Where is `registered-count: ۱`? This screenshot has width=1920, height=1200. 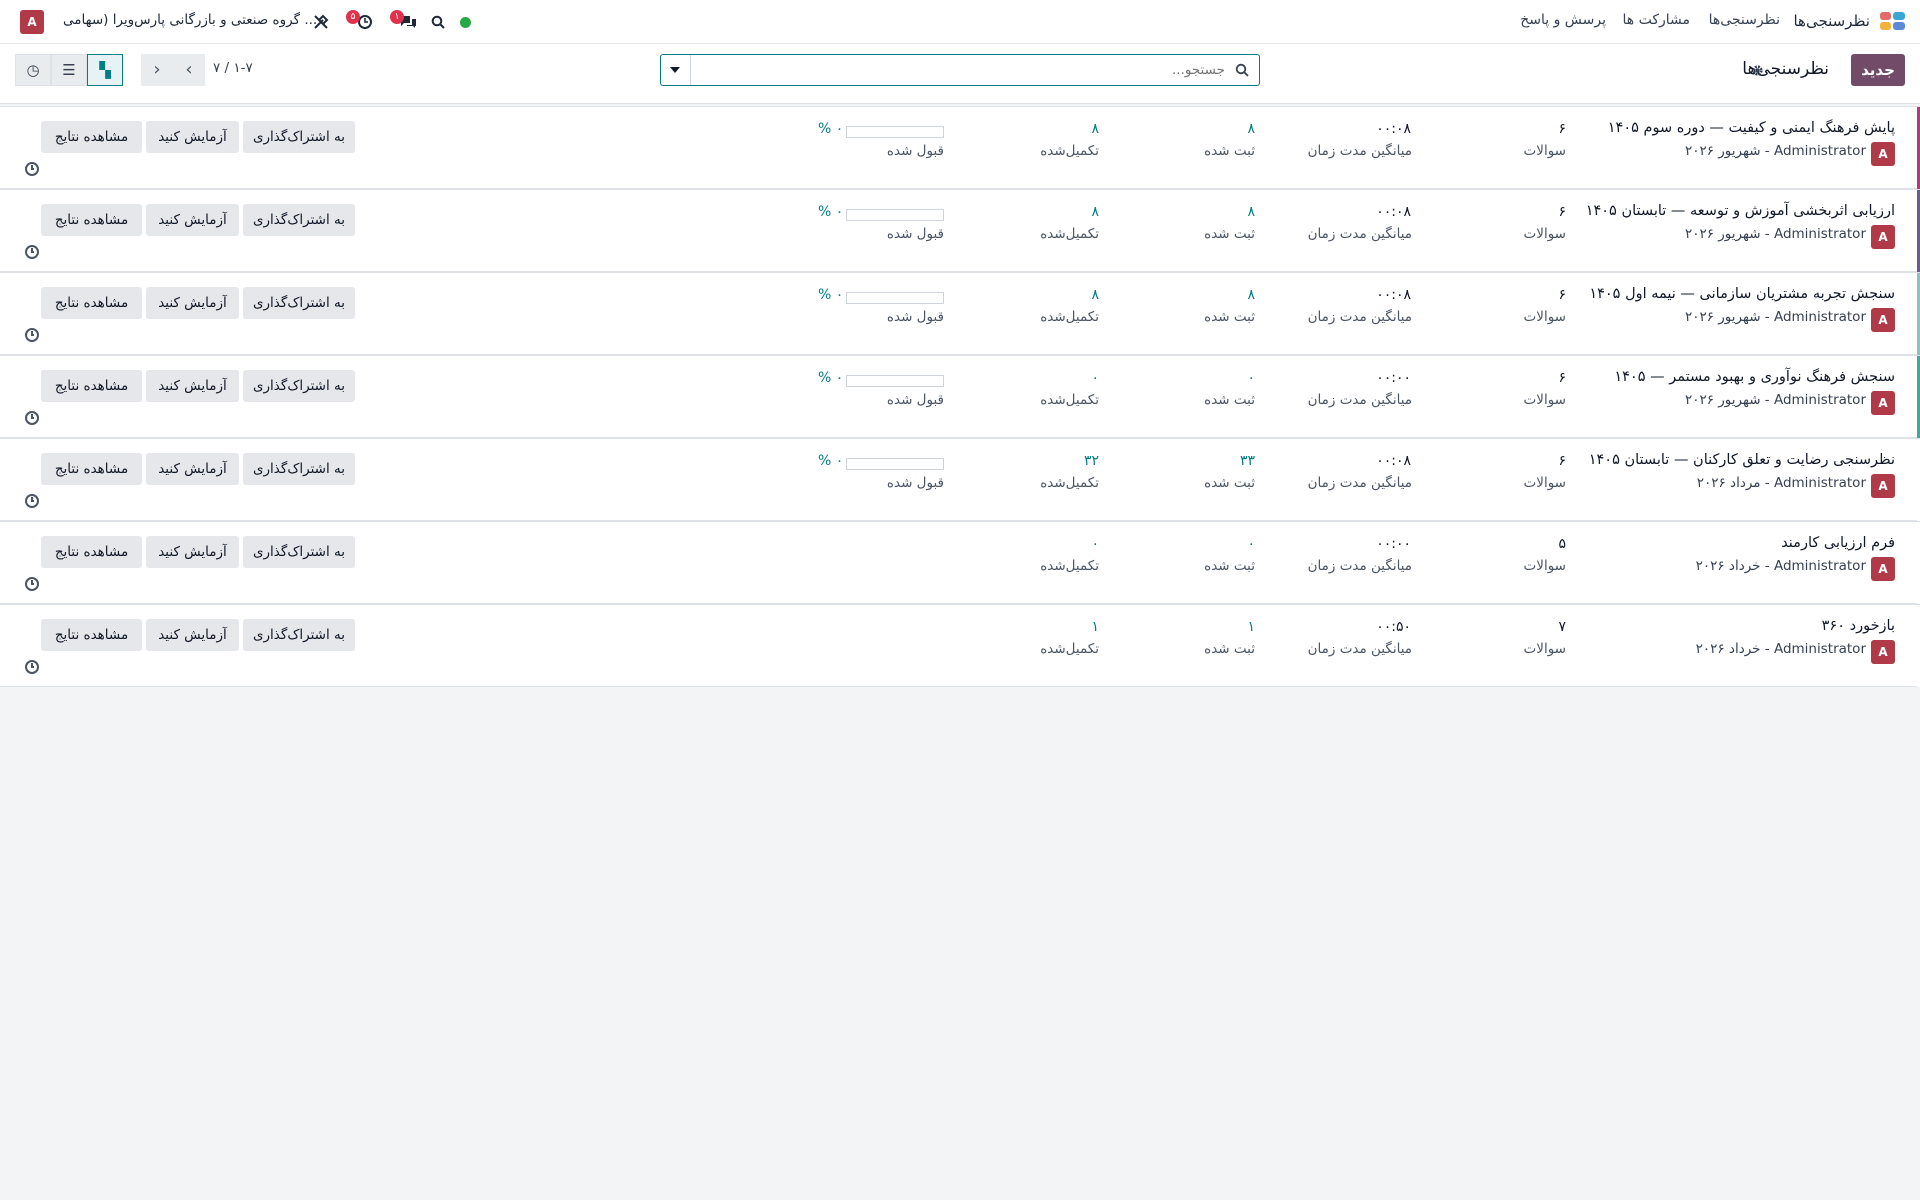 registered-count: ۱ is located at coordinates (1251, 627).